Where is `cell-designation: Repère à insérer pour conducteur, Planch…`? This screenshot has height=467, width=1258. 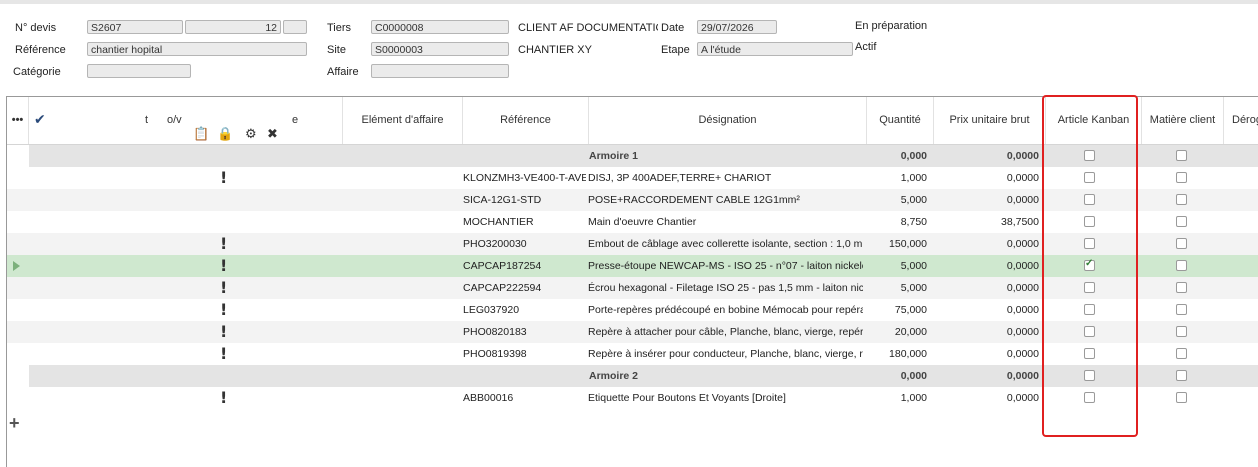 cell-designation: Repère à insérer pour conducteur, Planch… is located at coordinates (725, 354).